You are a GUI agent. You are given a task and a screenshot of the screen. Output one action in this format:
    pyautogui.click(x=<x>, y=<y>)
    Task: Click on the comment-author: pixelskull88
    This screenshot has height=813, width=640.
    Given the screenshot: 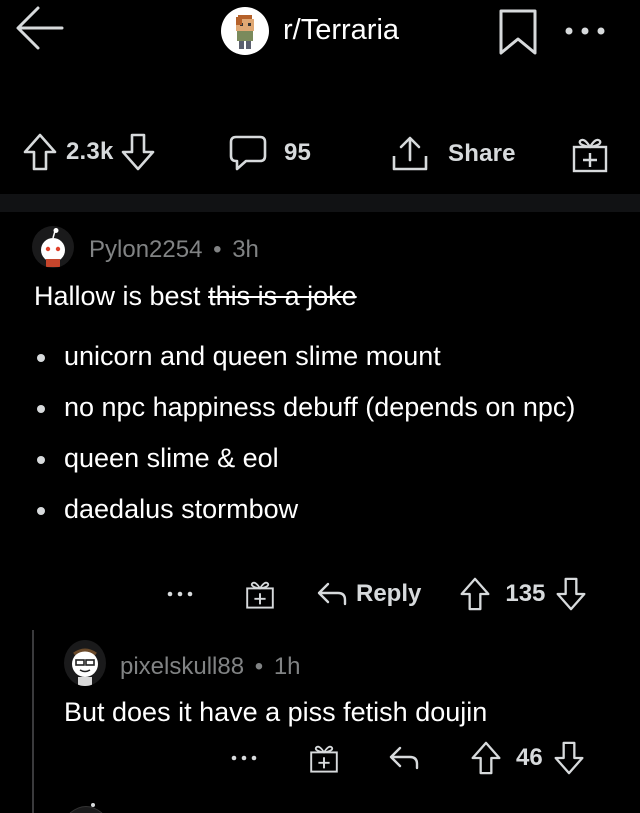 What is the action you would take?
    pyautogui.click(x=182, y=666)
    